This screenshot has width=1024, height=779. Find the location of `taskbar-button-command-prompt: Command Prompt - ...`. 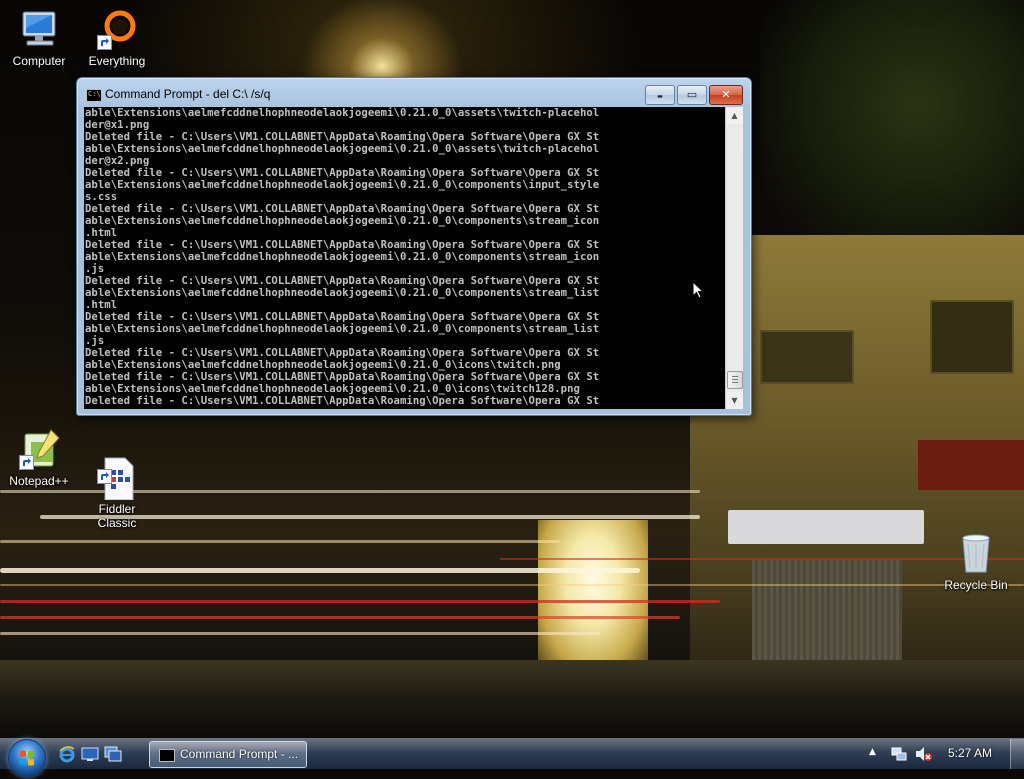

taskbar-button-command-prompt: Command Prompt - ... is located at coordinates (228, 754).